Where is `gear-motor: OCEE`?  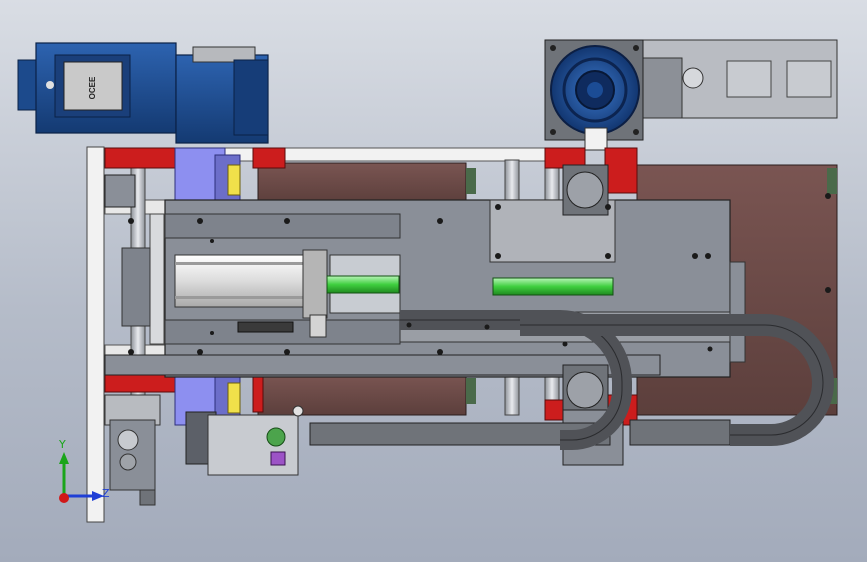 gear-motor: OCEE is located at coordinates (143, 93).